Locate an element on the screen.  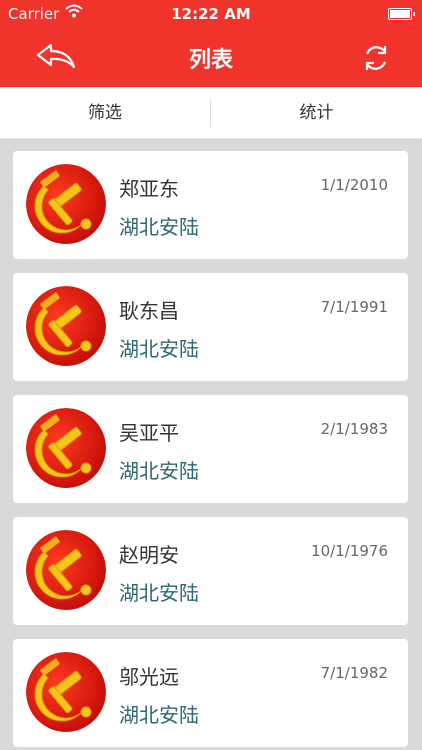
join-date: 7/1/1991 is located at coordinates (354, 307).